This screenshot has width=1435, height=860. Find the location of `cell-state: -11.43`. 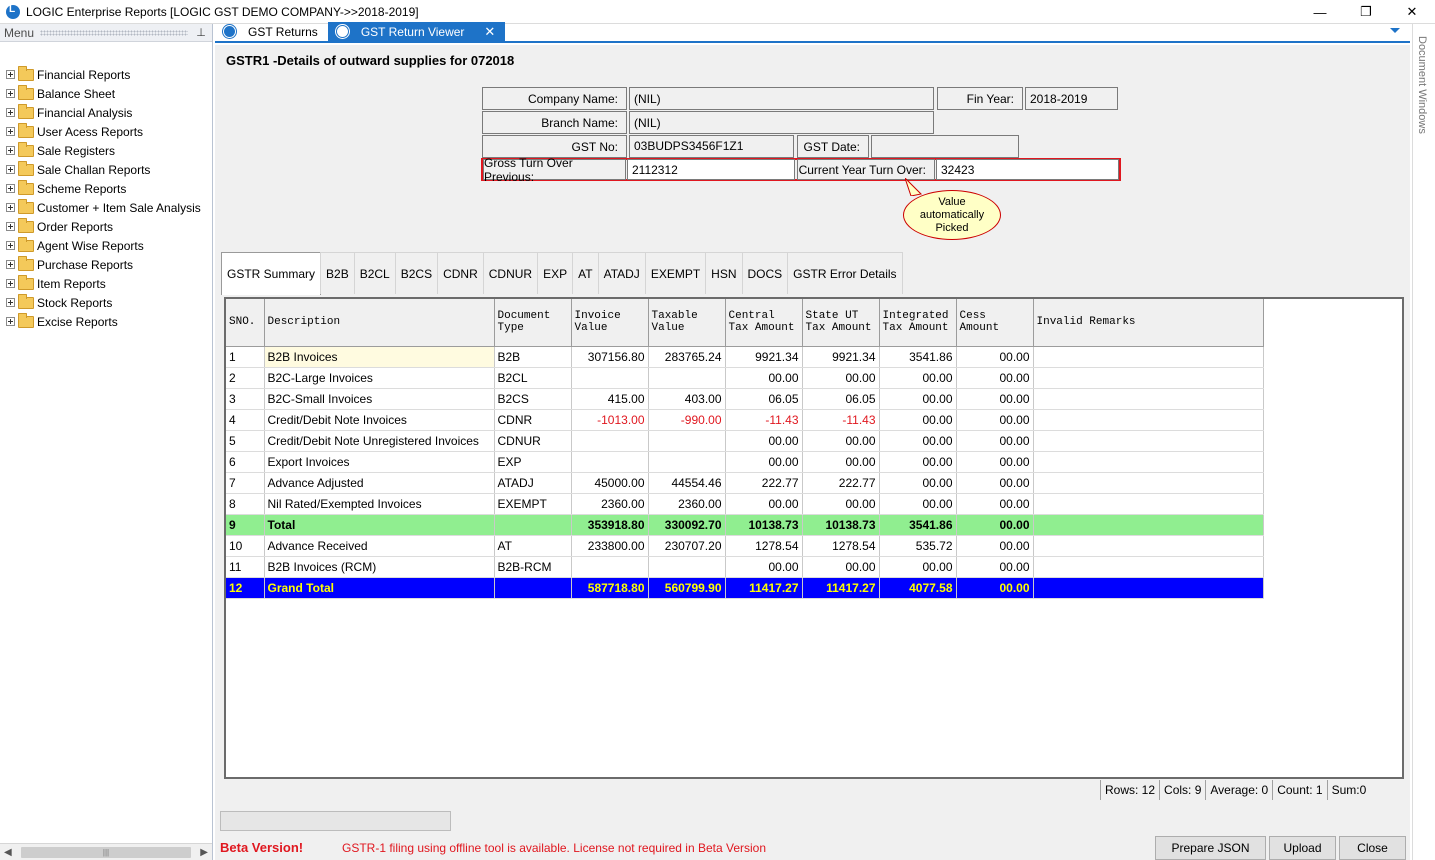

cell-state: -11.43 is located at coordinates (841, 420).